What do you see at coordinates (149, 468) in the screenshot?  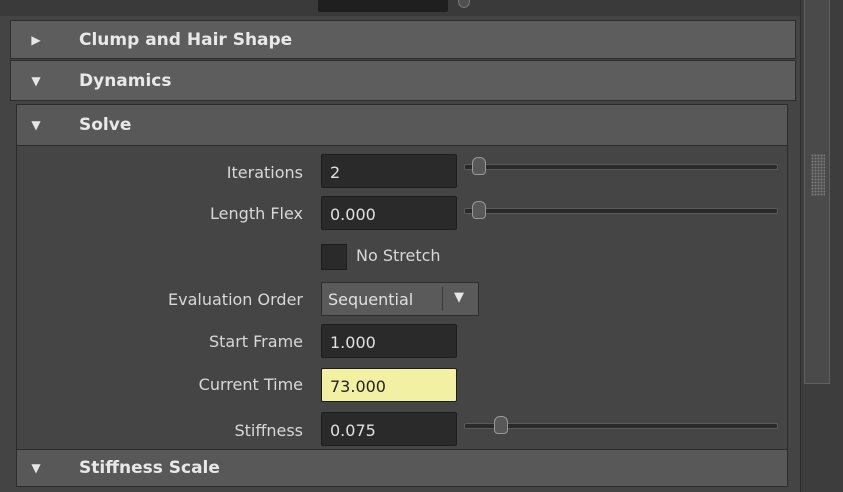 I see `section-title: Stiffness Scale` at bounding box center [149, 468].